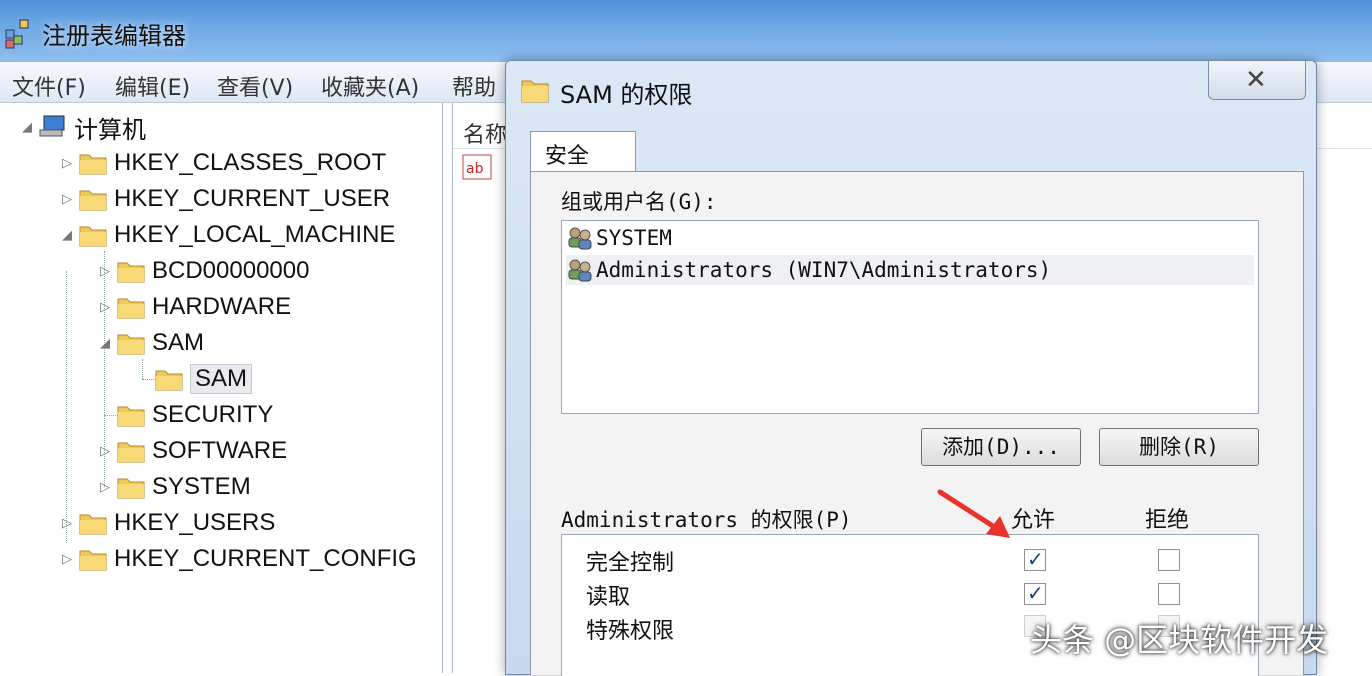 This screenshot has height=676, width=1372. I want to click on users-label: 组或用户名(G):, so click(639, 202).